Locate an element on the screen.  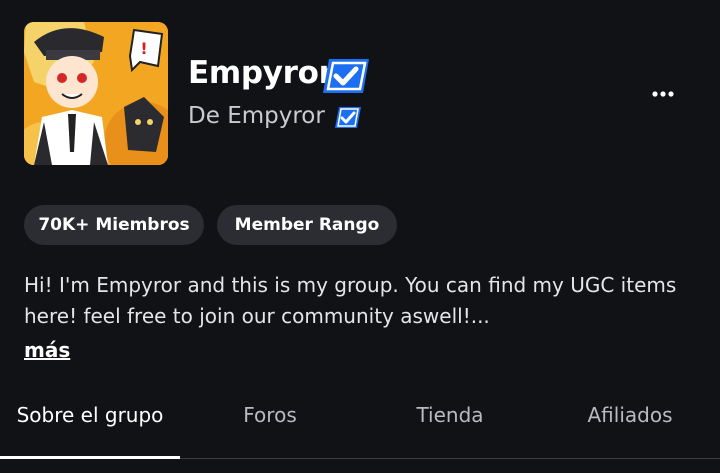
more-options-icon is located at coordinates (663, 94).